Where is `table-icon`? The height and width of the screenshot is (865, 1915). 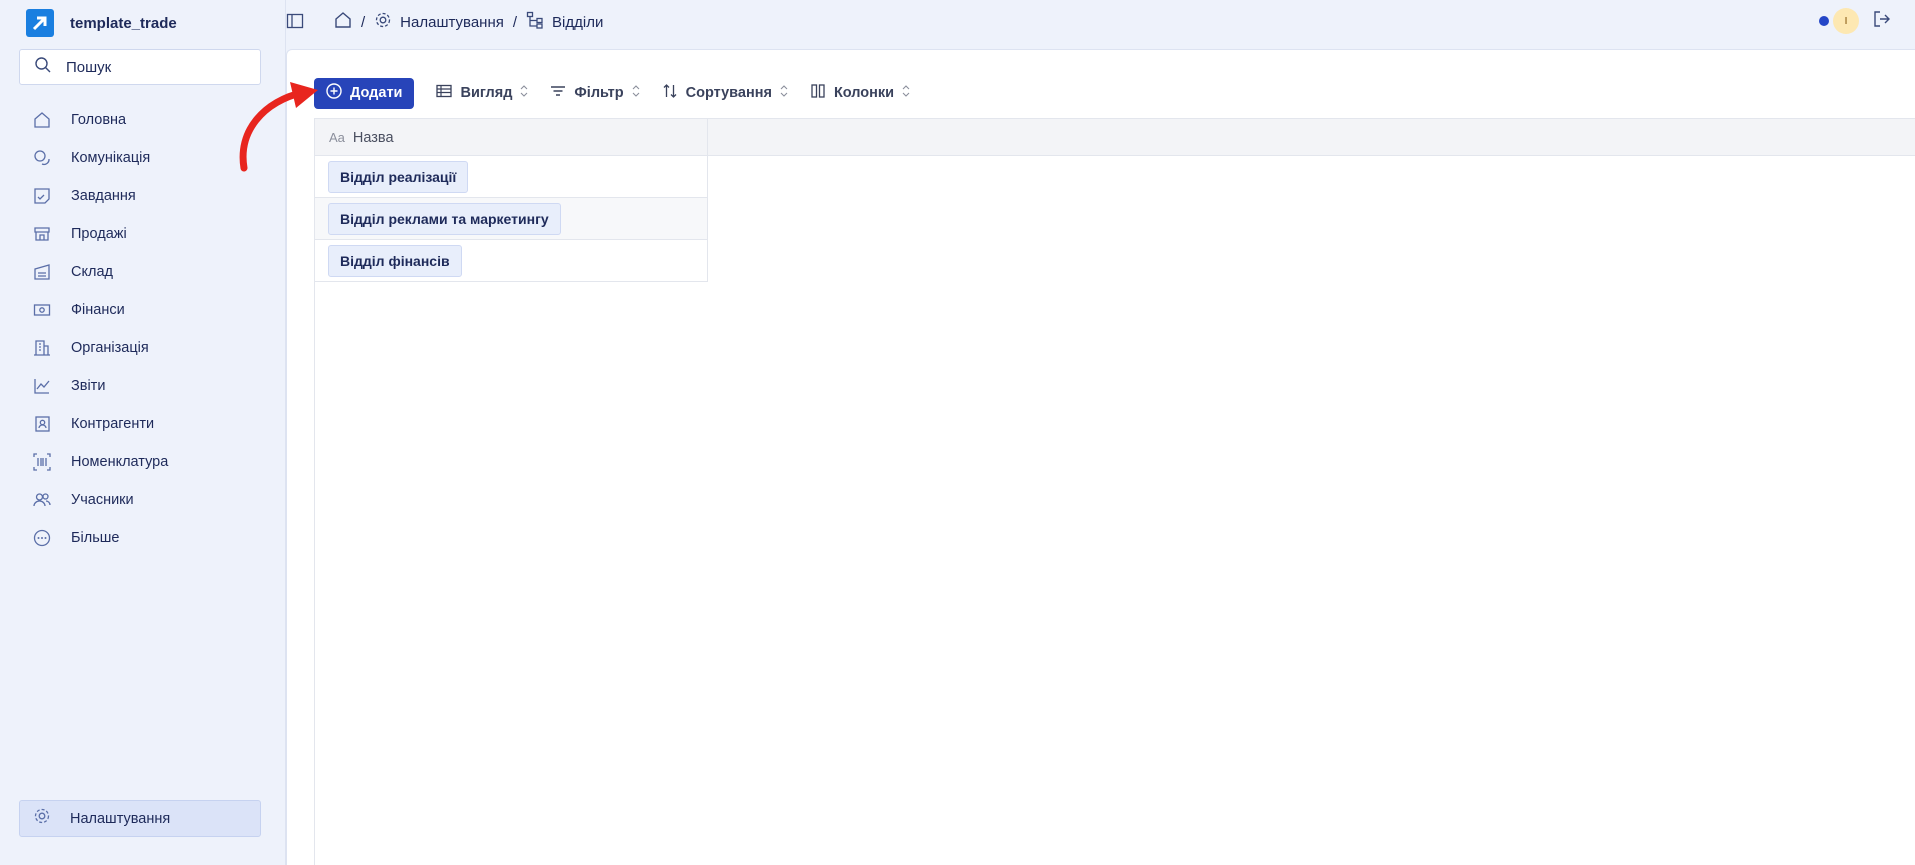 table-icon is located at coordinates (444, 93).